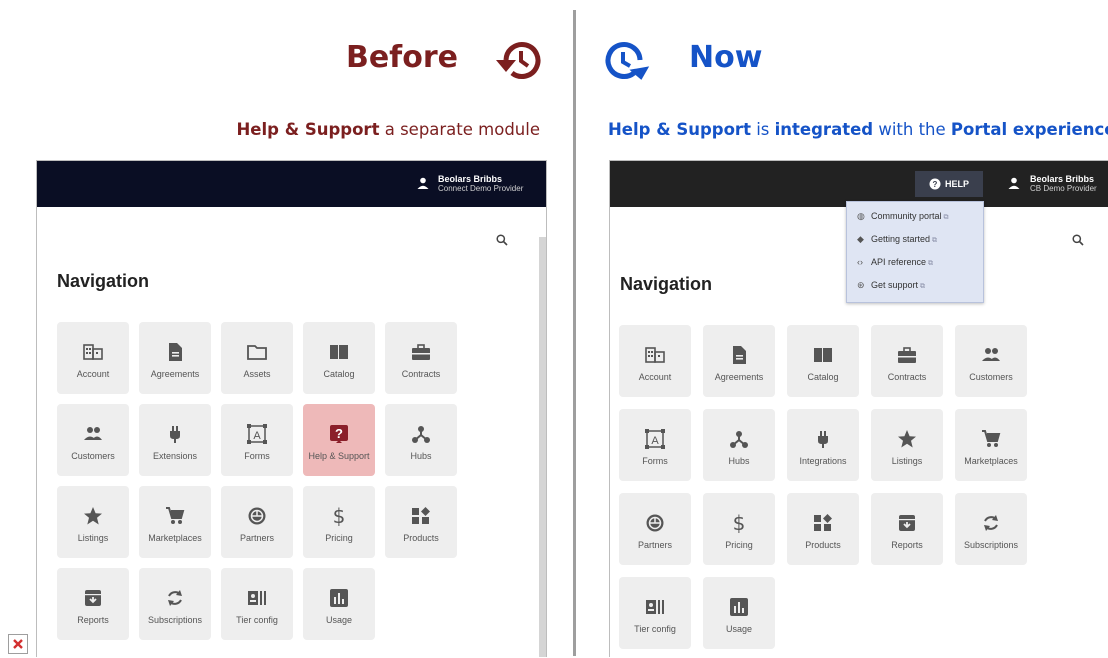 The height and width of the screenshot is (658, 1108). Describe the element at coordinates (542, 447) in the screenshot. I see `before-scrollbar` at that location.